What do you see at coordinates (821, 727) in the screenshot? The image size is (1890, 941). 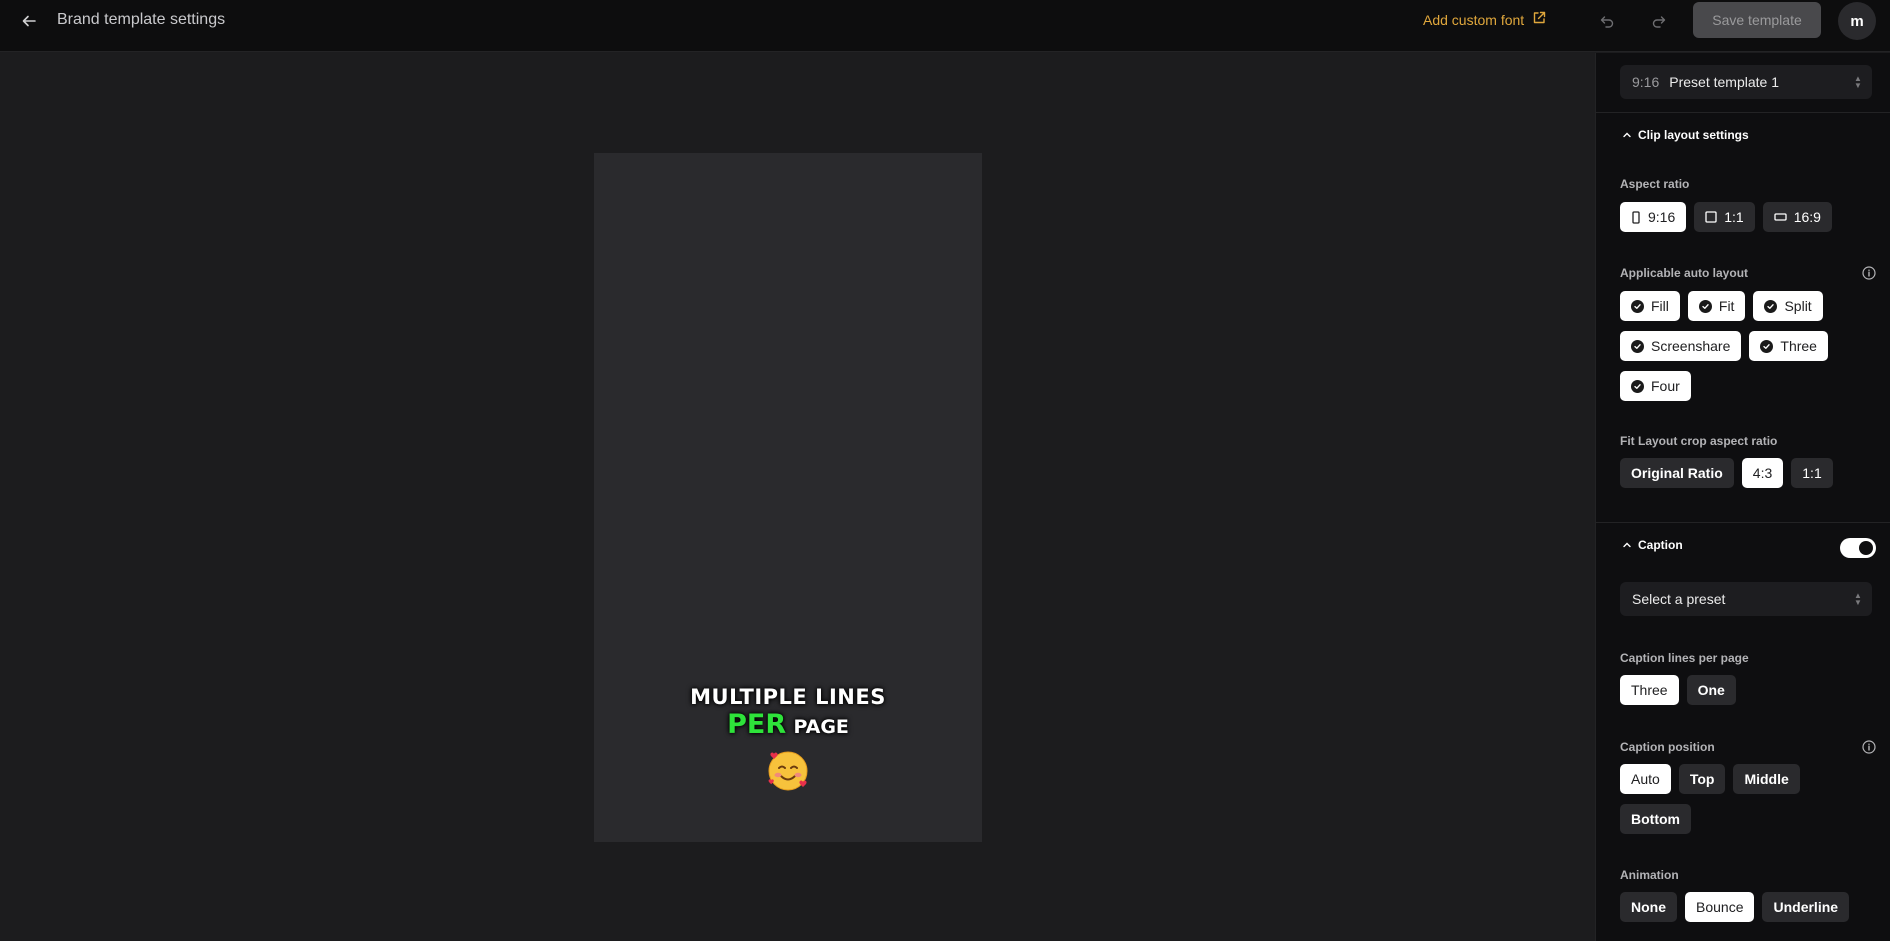 I see `caption-word: PAGE` at bounding box center [821, 727].